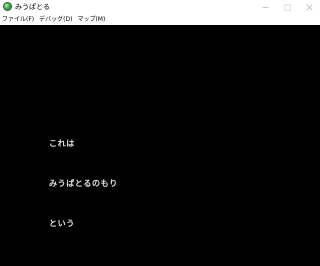 The width and height of the screenshot is (320, 266). What do you see at coordinates (7, 6) in the screenshot?
I see `app-globe-icon` at bounding box center [7, 6].